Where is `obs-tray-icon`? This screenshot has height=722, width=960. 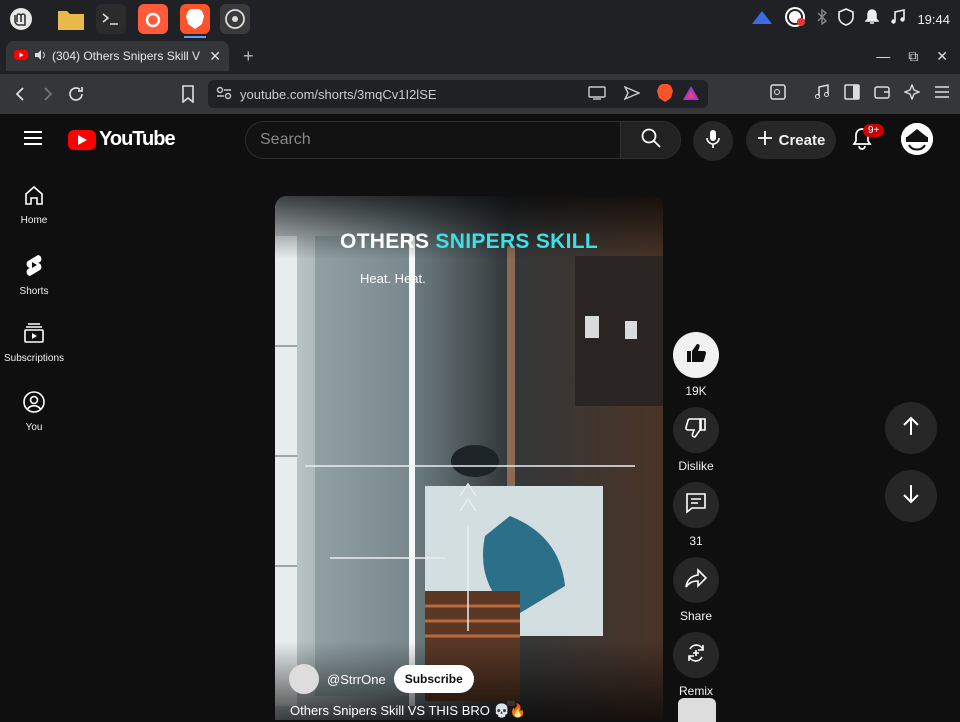 obs-tray-icon is located at coordinates (795, 19).